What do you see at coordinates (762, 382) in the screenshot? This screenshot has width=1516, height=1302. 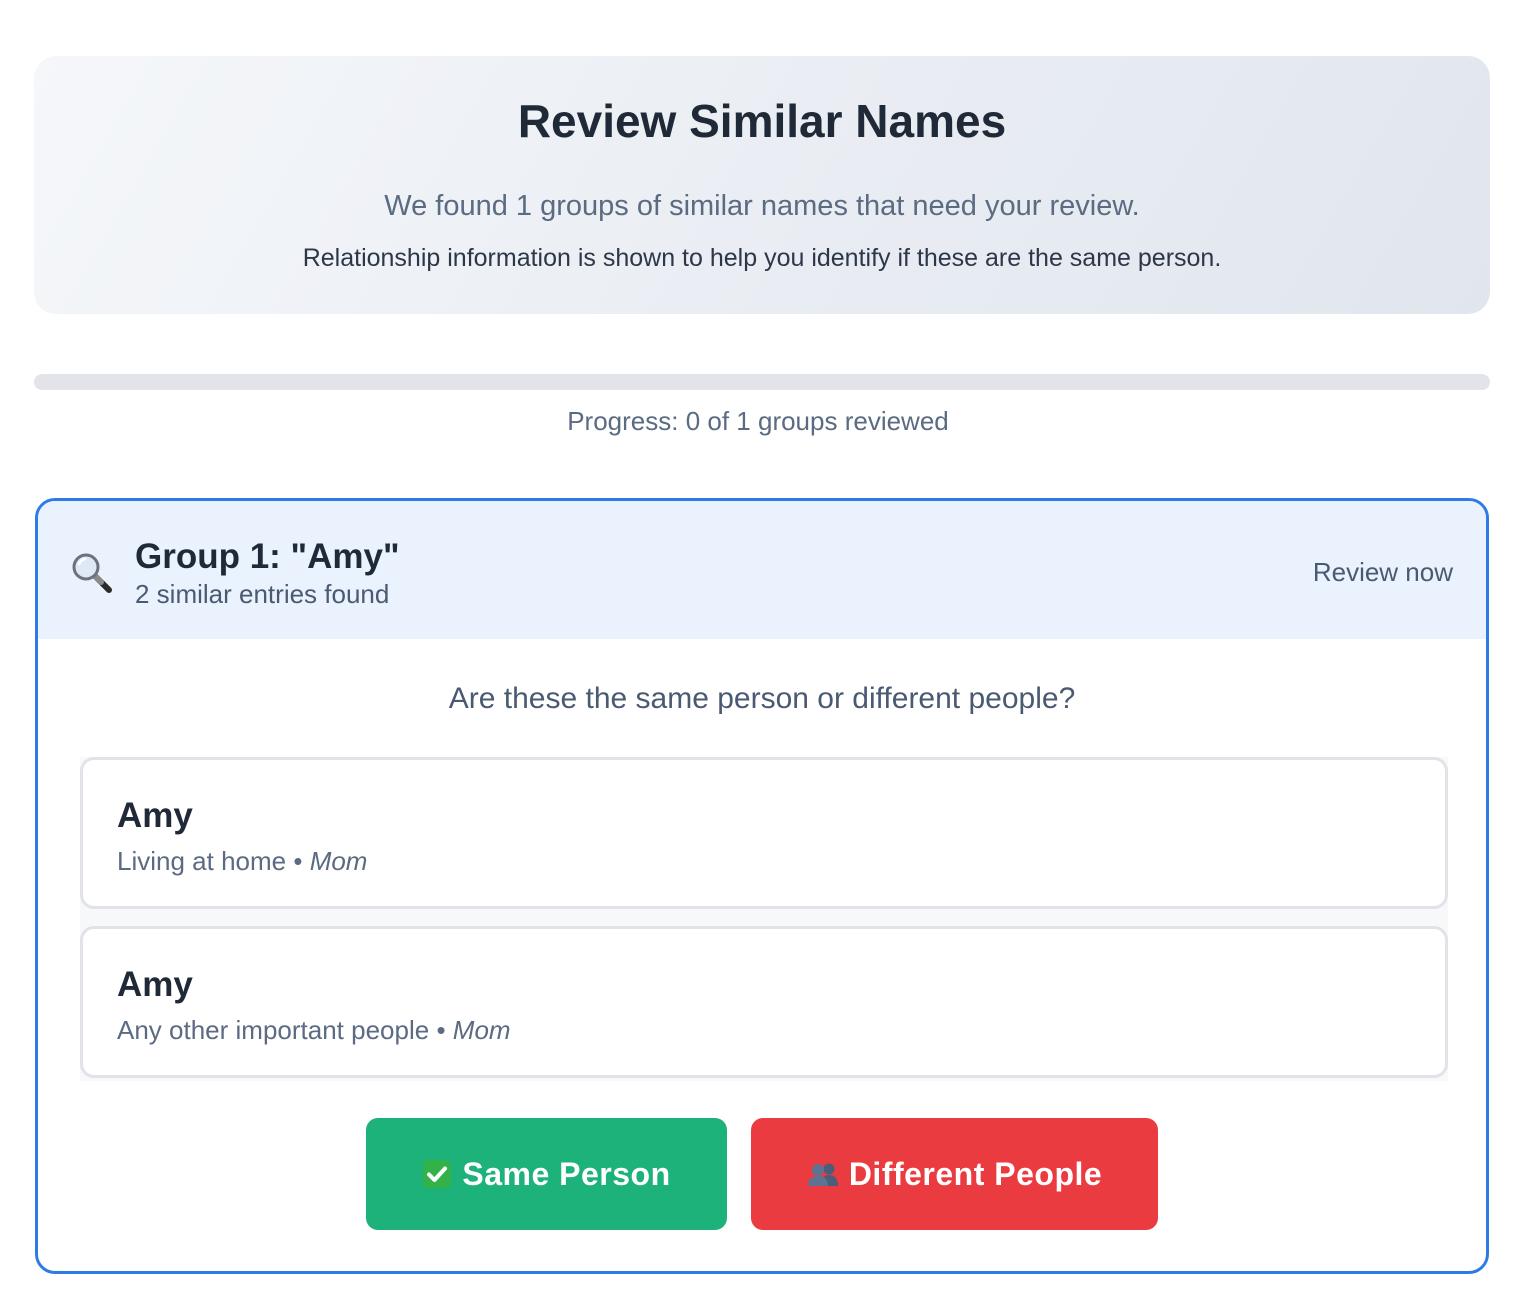 I see `progress-bar` at bounding box center [762, 382].